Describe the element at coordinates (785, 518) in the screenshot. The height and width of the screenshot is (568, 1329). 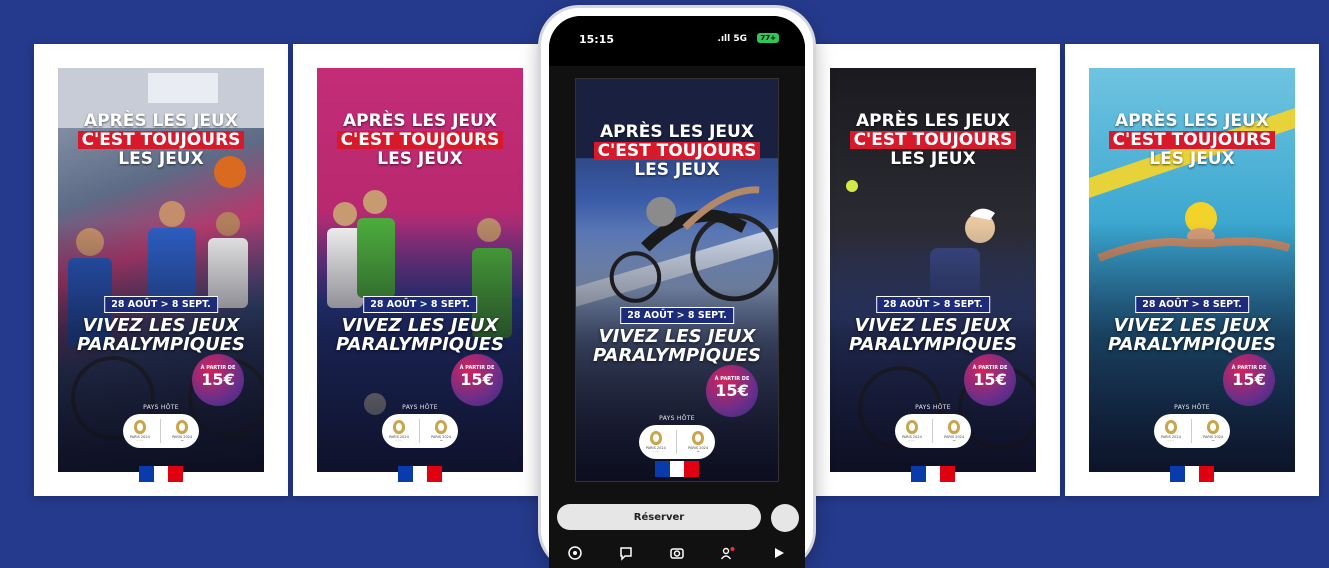
I see `send-icon` at that location.